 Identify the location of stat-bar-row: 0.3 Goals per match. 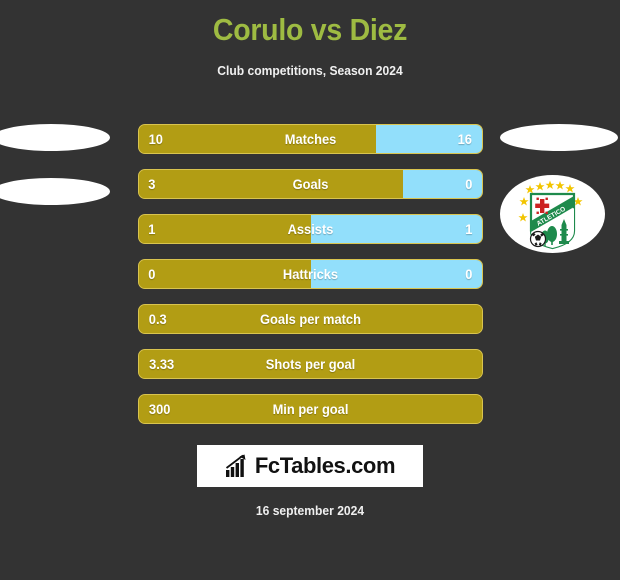
(310, 319).